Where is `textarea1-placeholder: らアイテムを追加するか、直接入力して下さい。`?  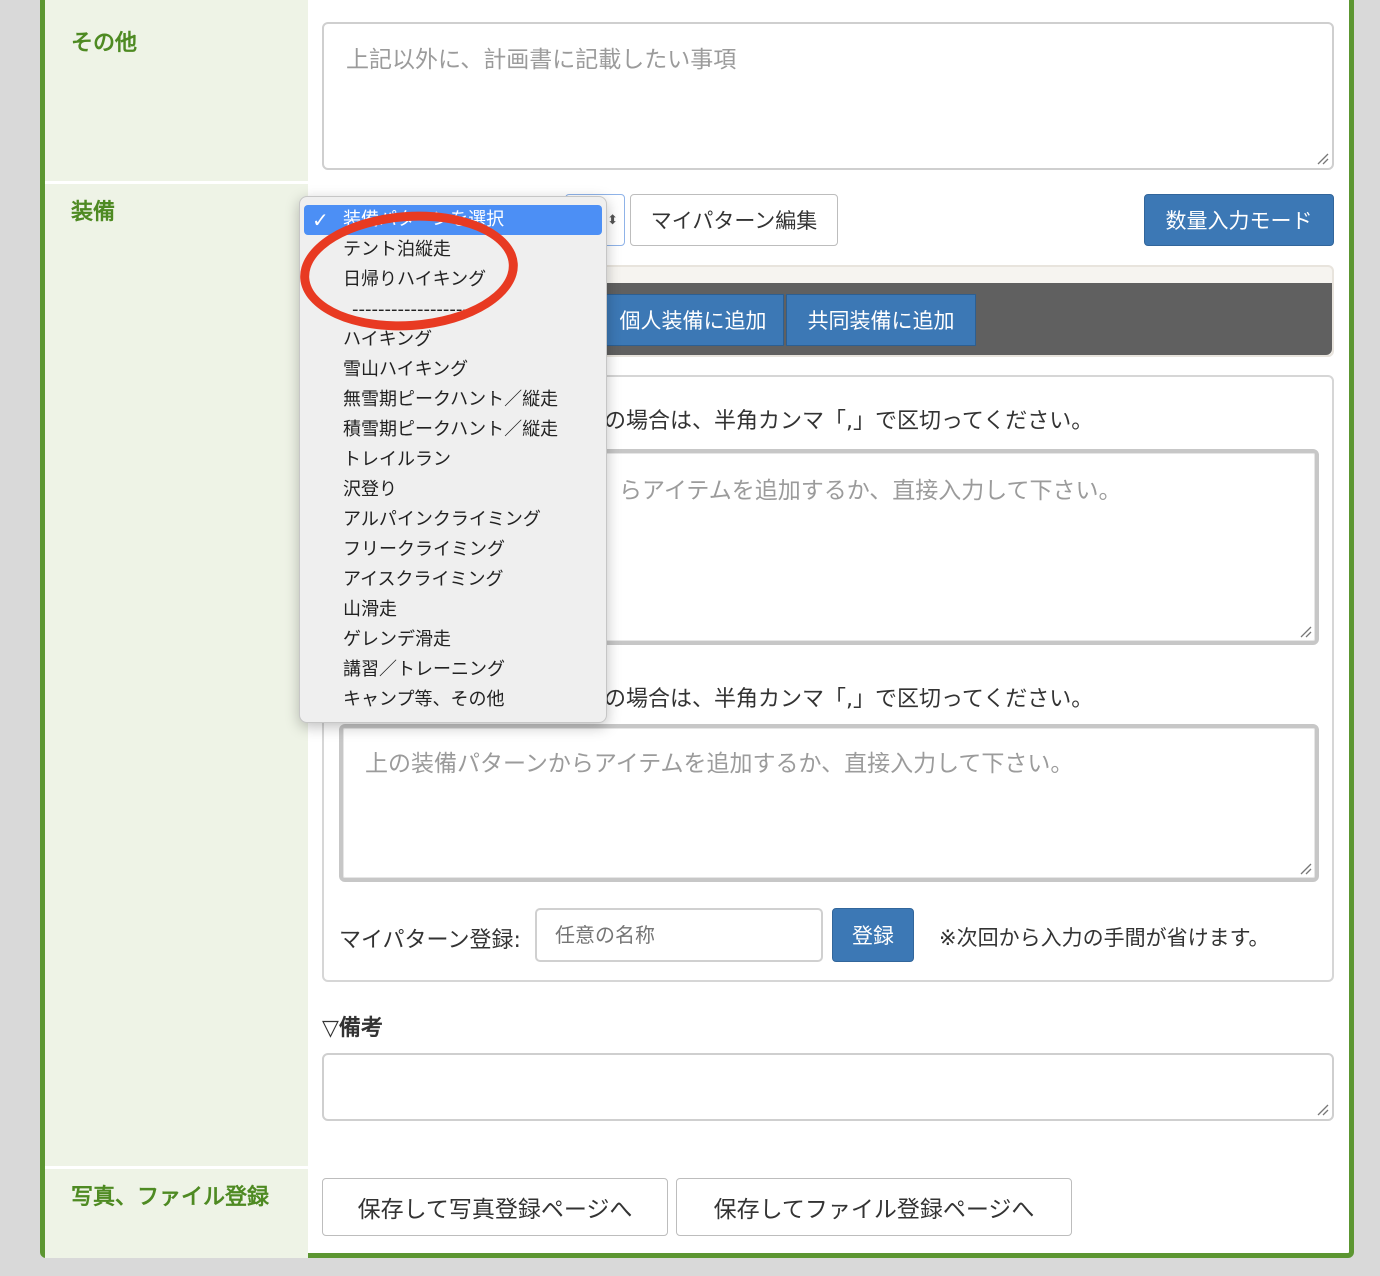
textarea1-placeholder: らアイテムを追加するか、直接入力して下さい。 is located at coordinates (870, 491).